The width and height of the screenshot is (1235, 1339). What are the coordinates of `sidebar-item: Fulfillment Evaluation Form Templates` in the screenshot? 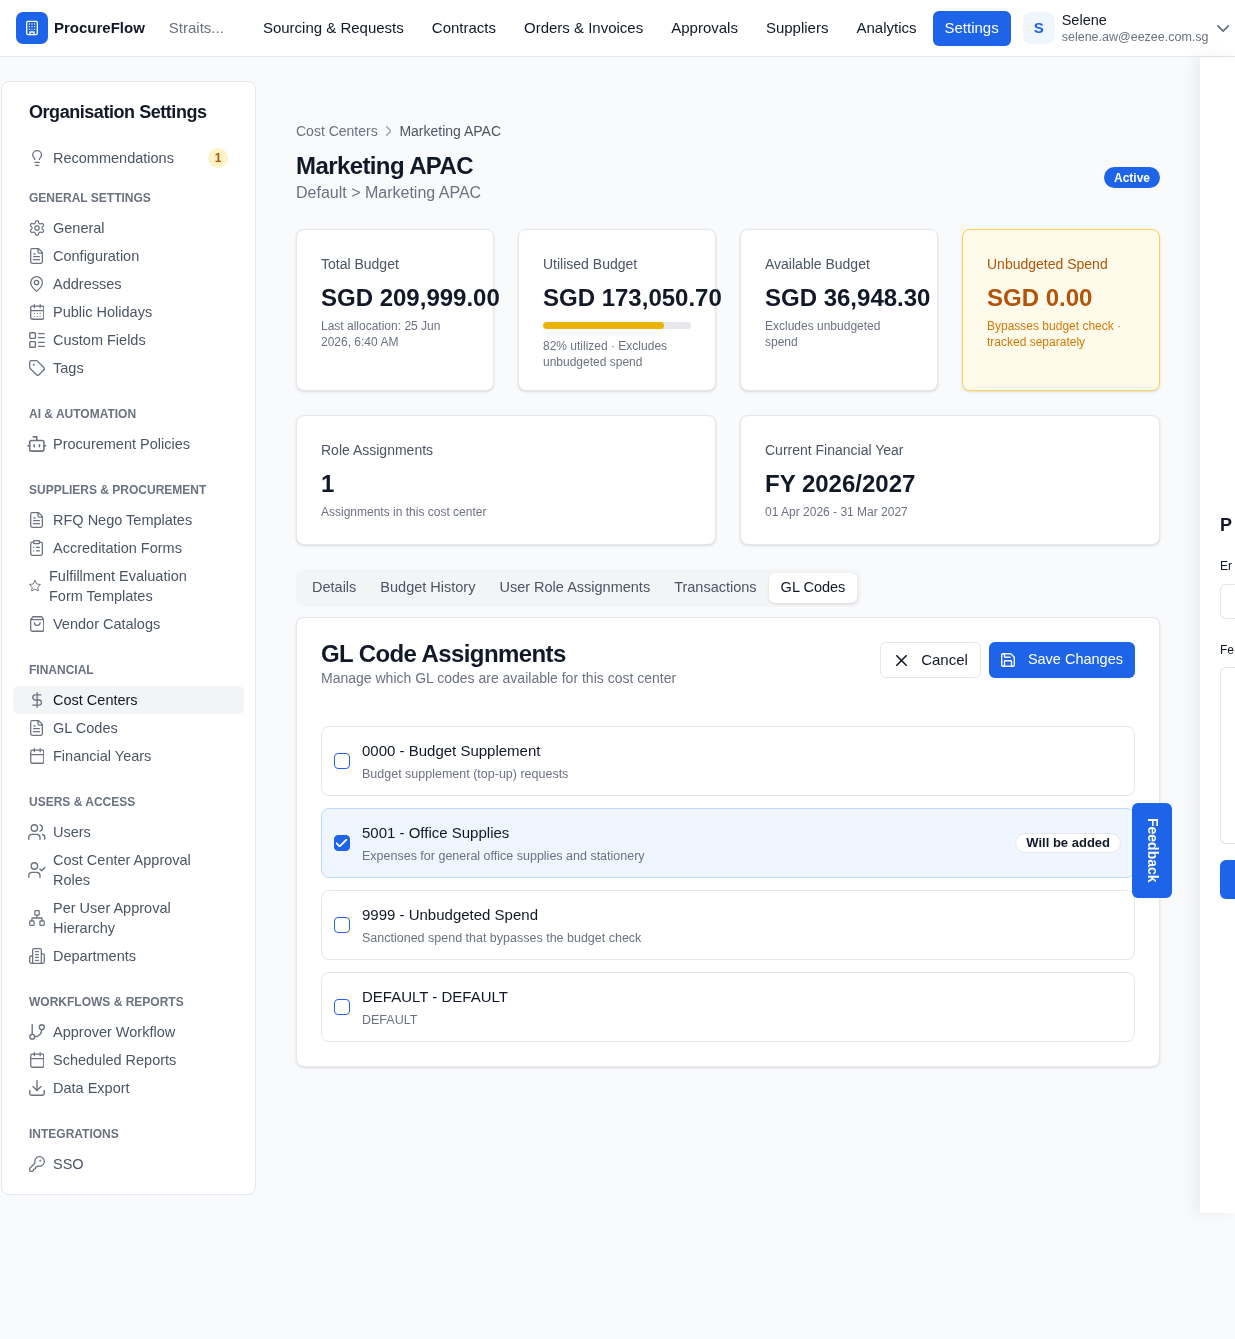 It's located at (128, 586).